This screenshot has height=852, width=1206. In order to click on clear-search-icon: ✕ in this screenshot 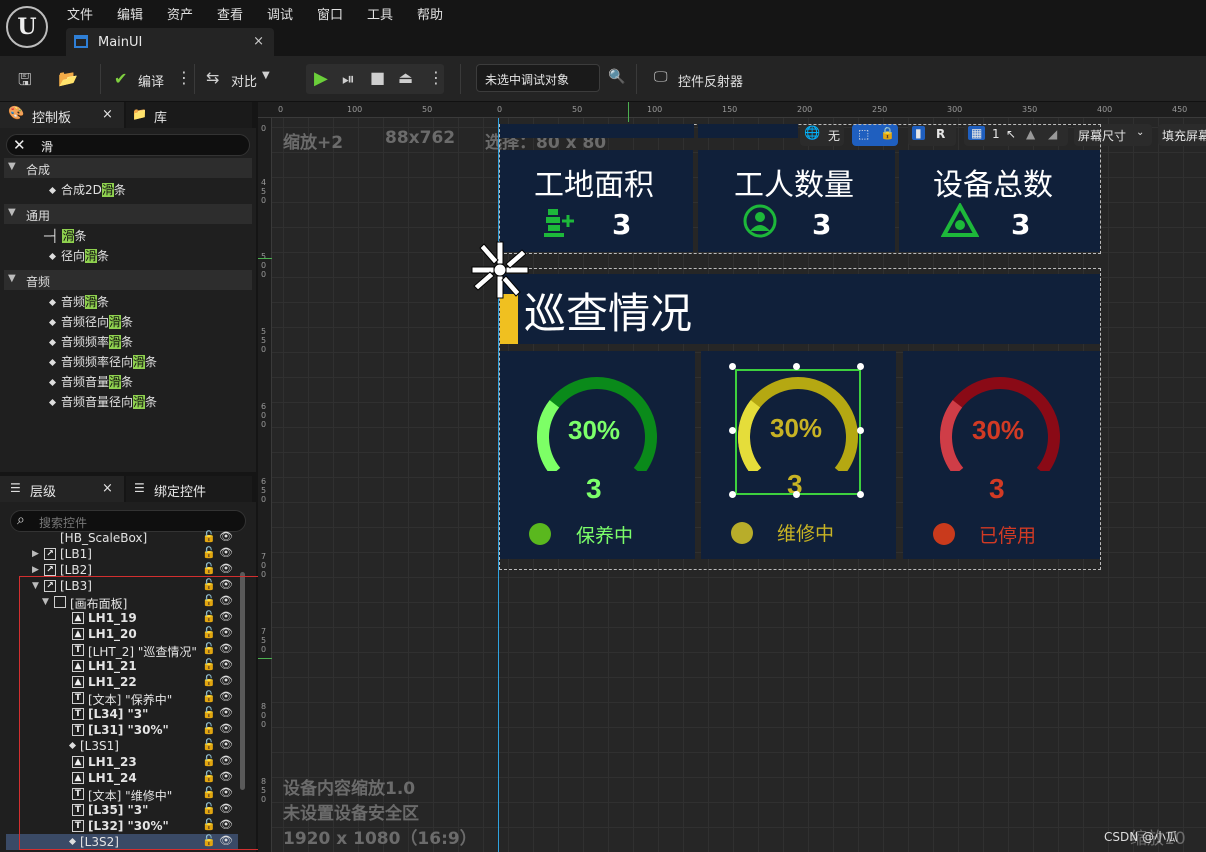, I will do `click(19, 145)`.